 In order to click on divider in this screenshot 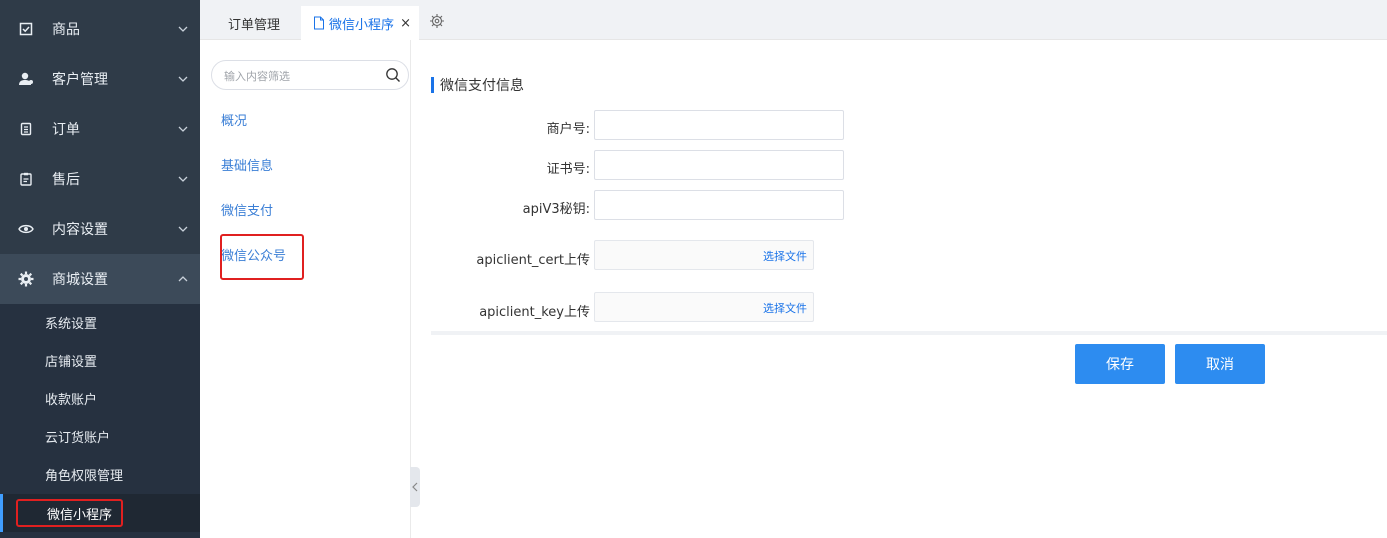, I will do `click(909, 333)`.